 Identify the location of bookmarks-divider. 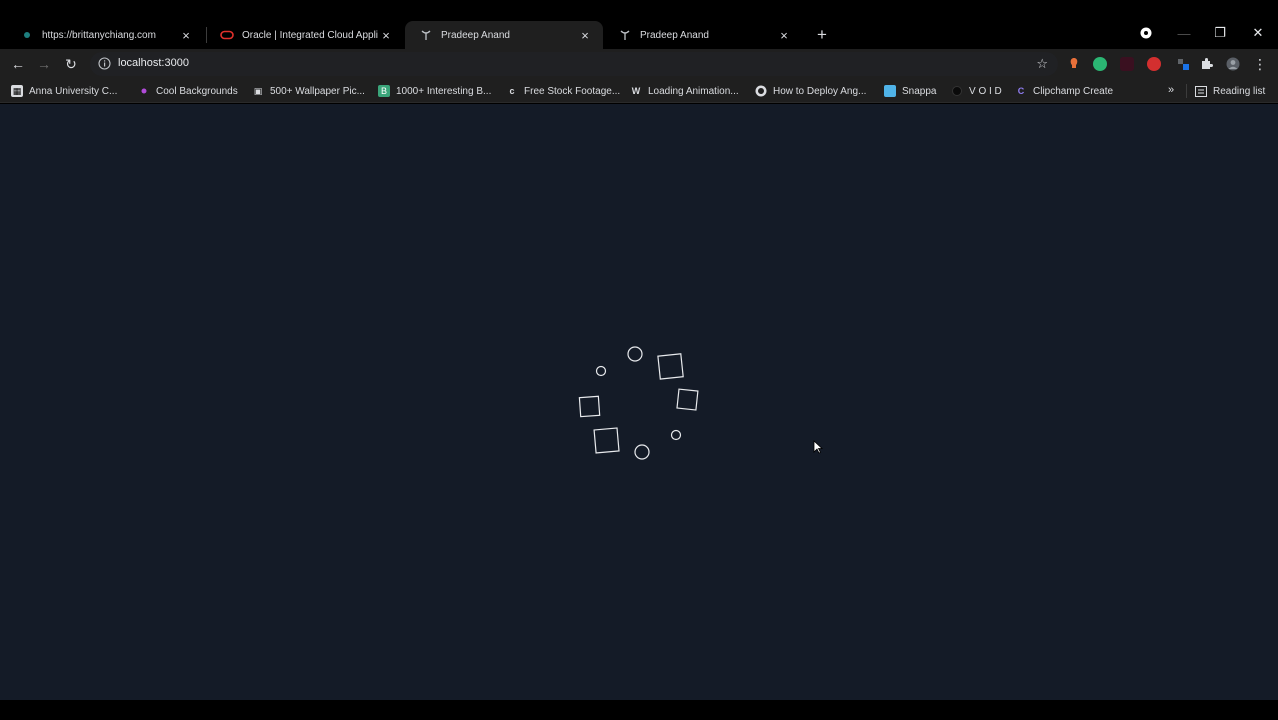
(1186, 91).